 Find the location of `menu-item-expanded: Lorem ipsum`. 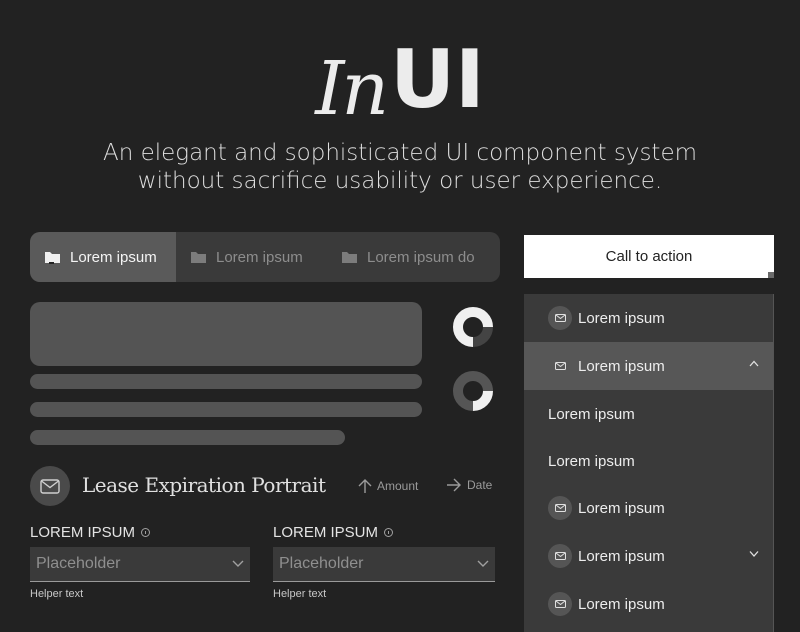

menu-item-expanded: Lorem ipsum is located at coordinates (648, 366).